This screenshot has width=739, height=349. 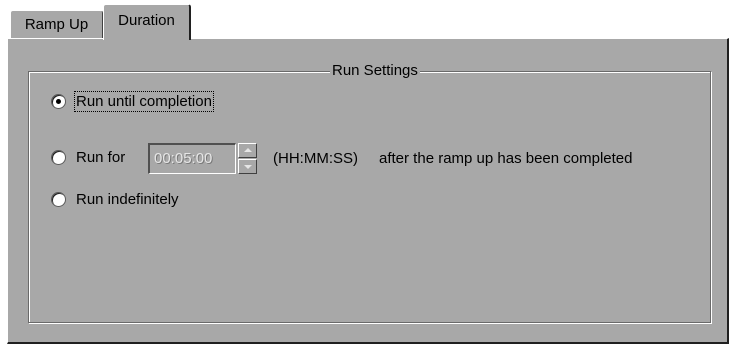 I want to click on tab-duration-label: Duration, so click(x=146, y=20).